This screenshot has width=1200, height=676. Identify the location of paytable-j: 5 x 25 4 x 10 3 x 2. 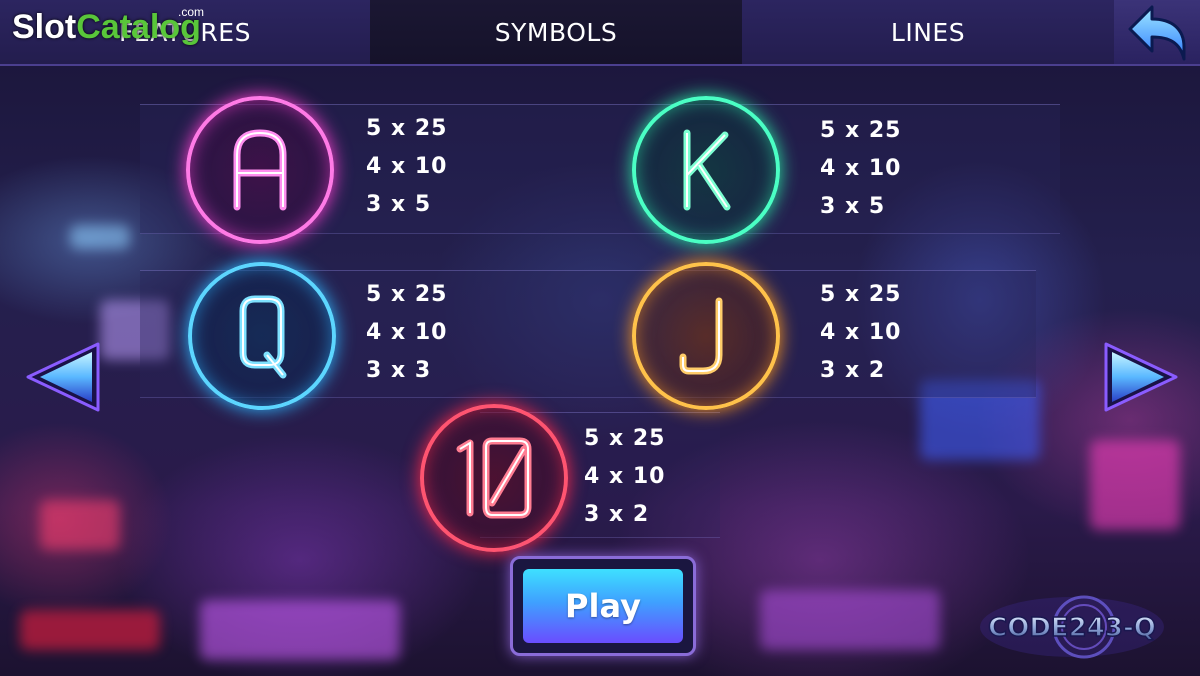
(860, 333).